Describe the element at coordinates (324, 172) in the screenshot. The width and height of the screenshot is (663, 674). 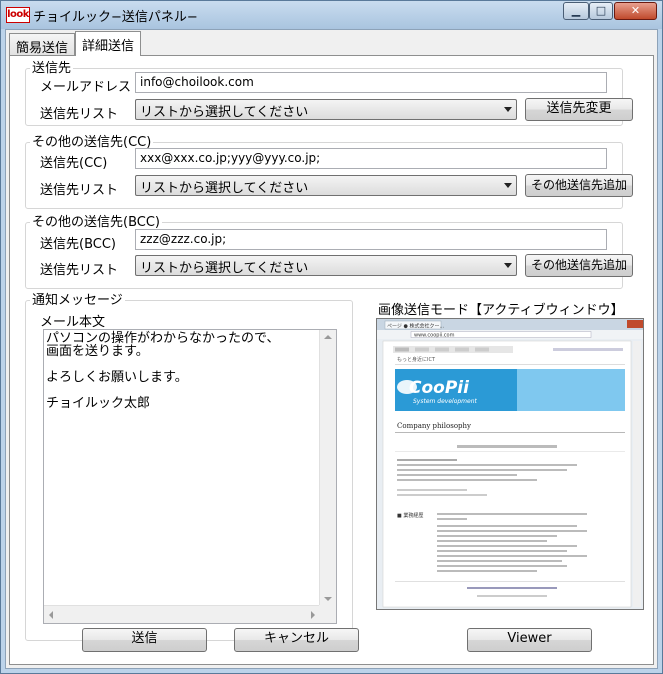
I see `cc-group: その他の送信先(CC)` at that location.